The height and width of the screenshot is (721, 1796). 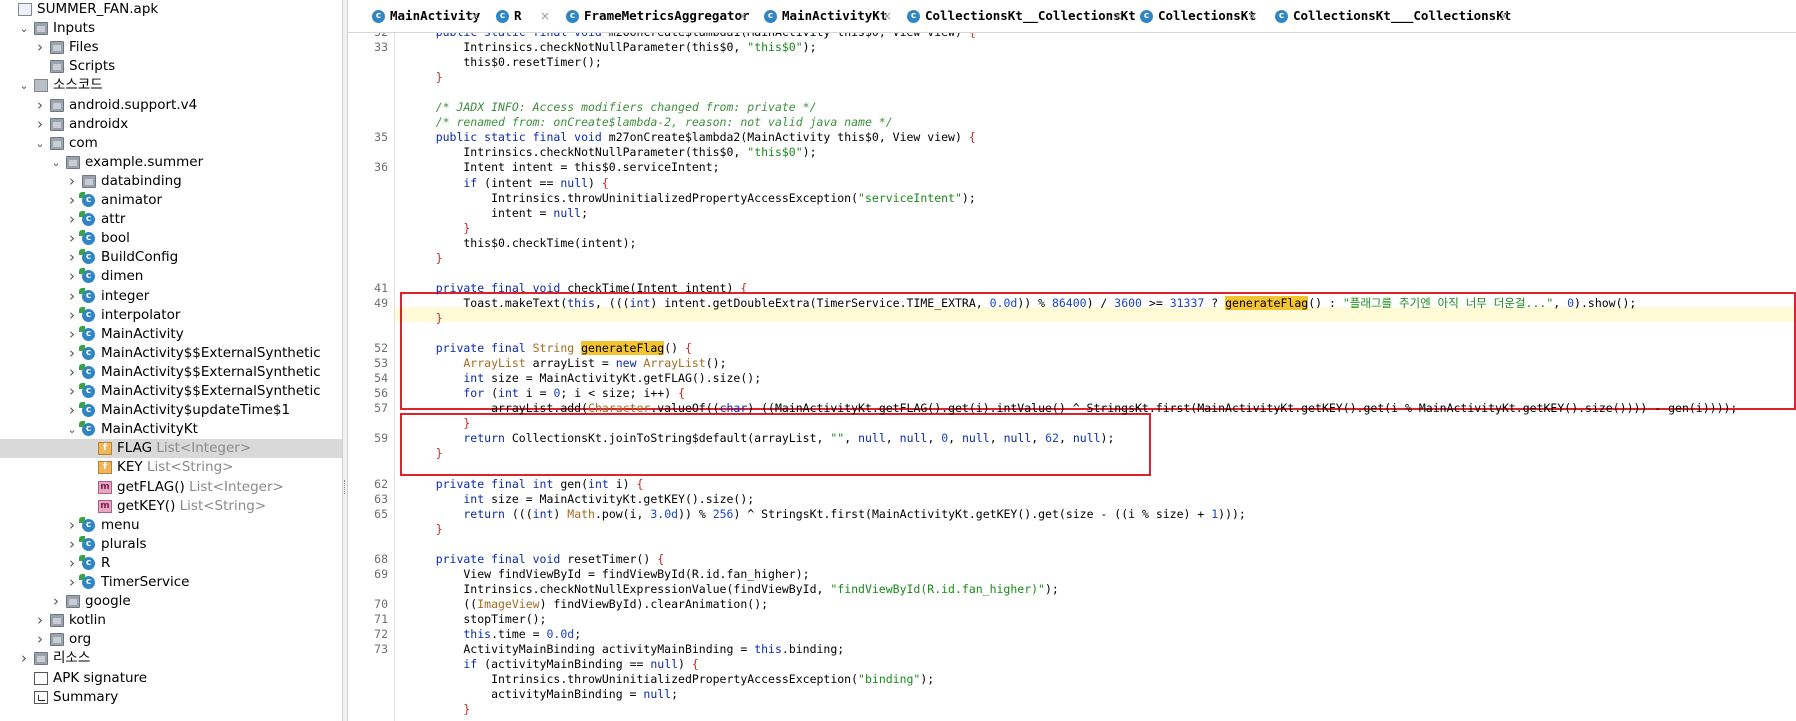 I want to click on tree-item: f FLAG List<Integer>, so click(x=171, y=449).